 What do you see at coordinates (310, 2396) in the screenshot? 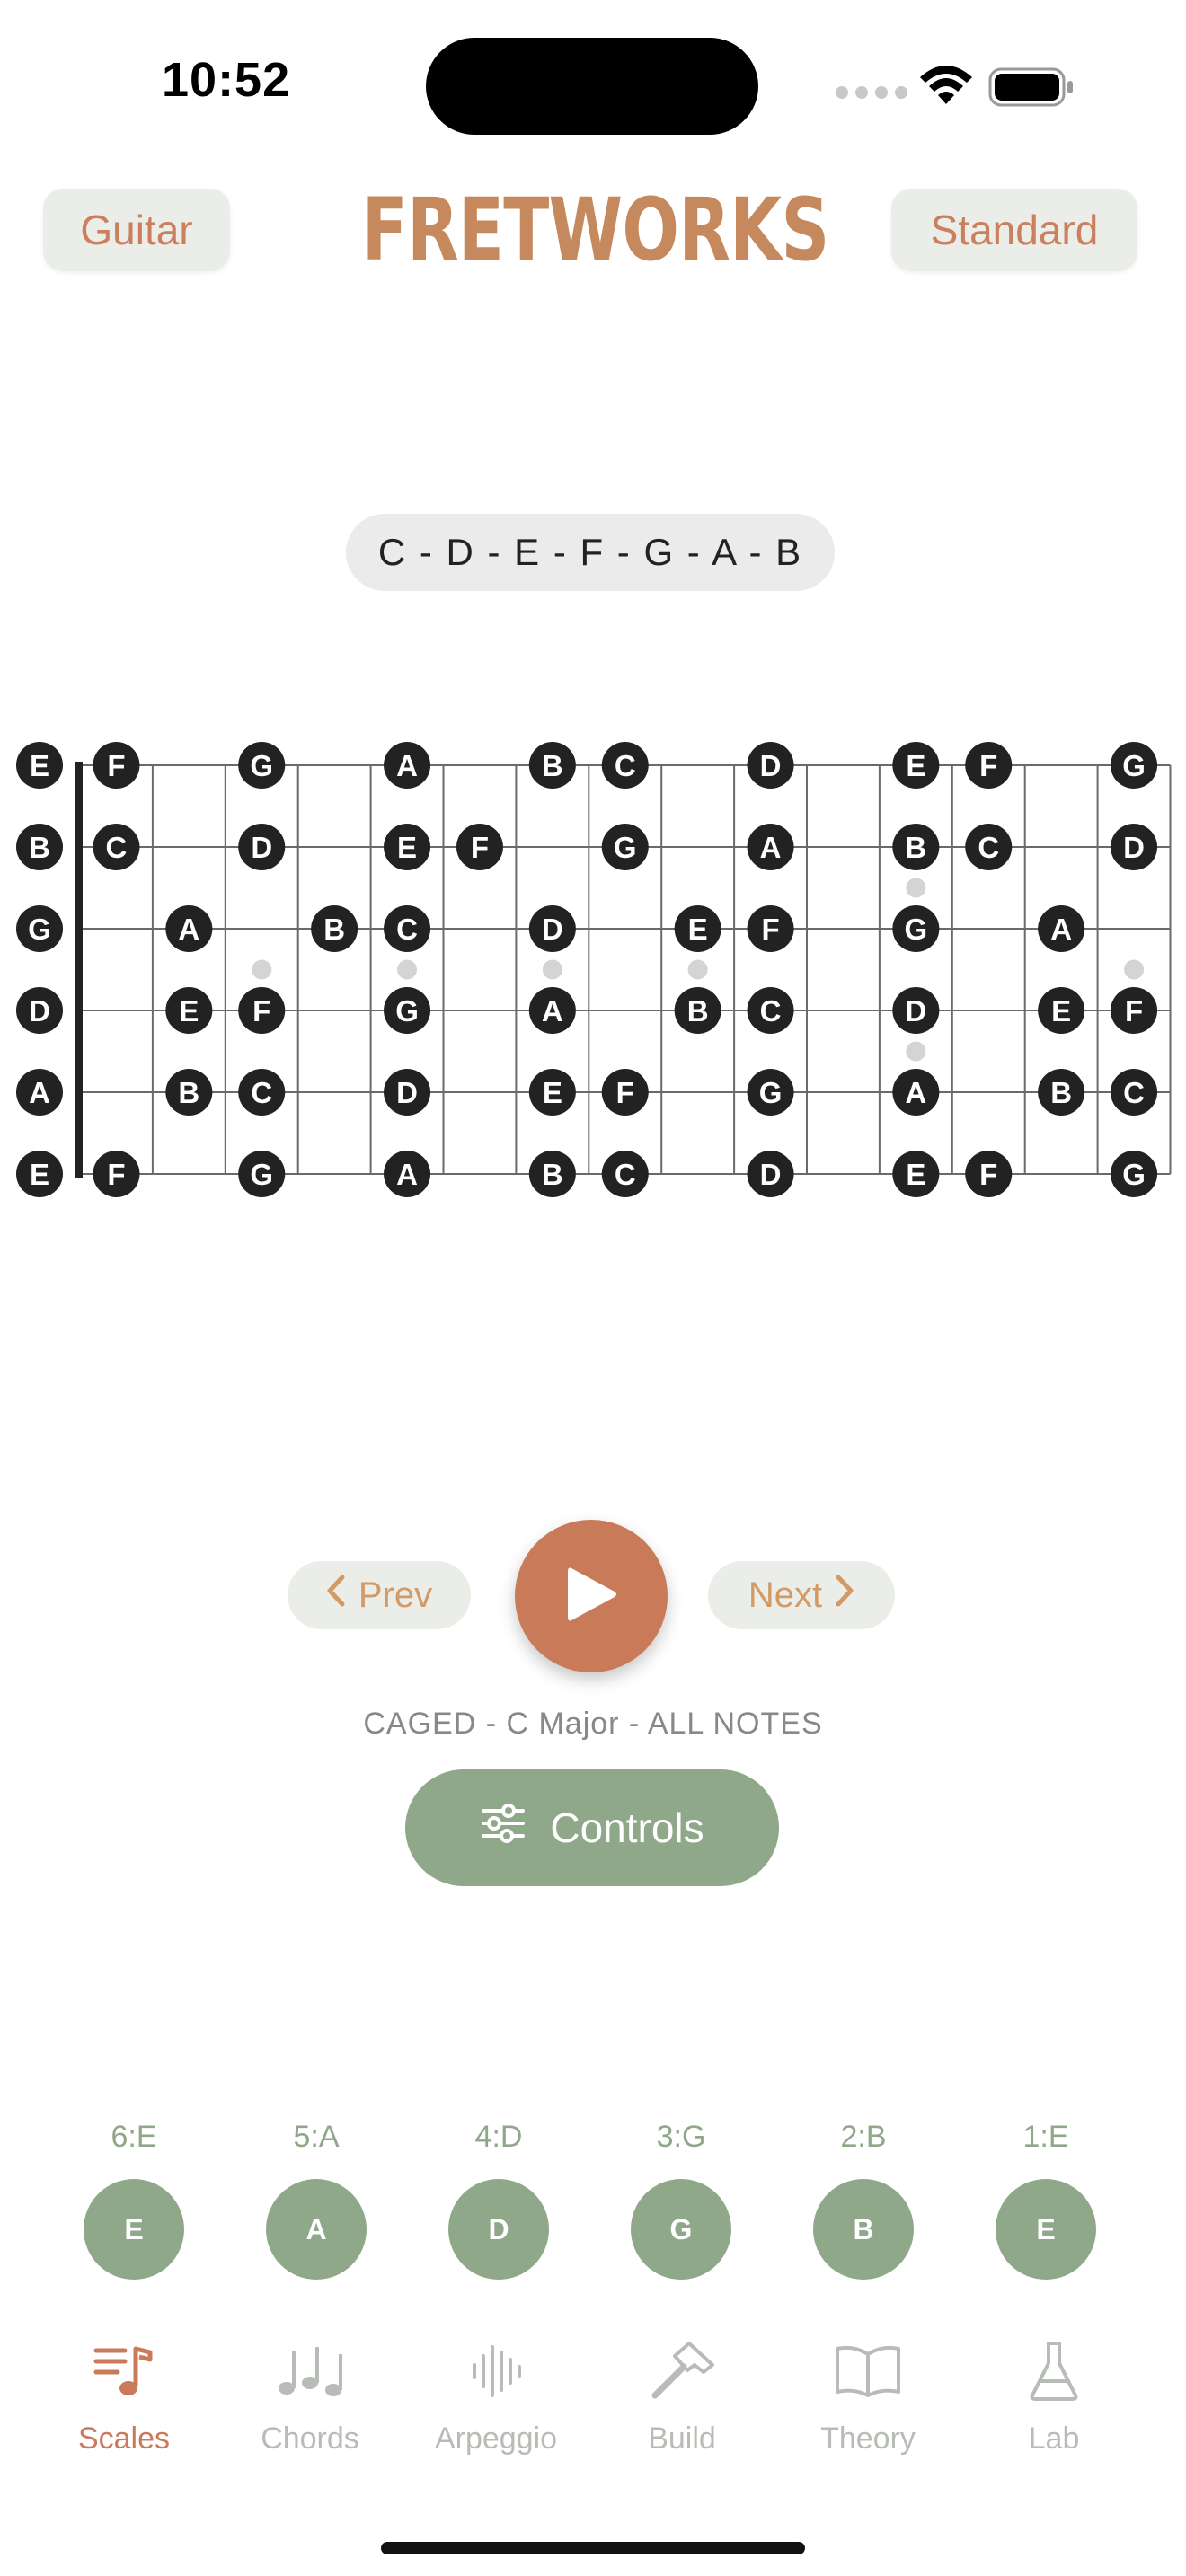
I see `tab-chords: Chords` at bounding box center [310, 2396].